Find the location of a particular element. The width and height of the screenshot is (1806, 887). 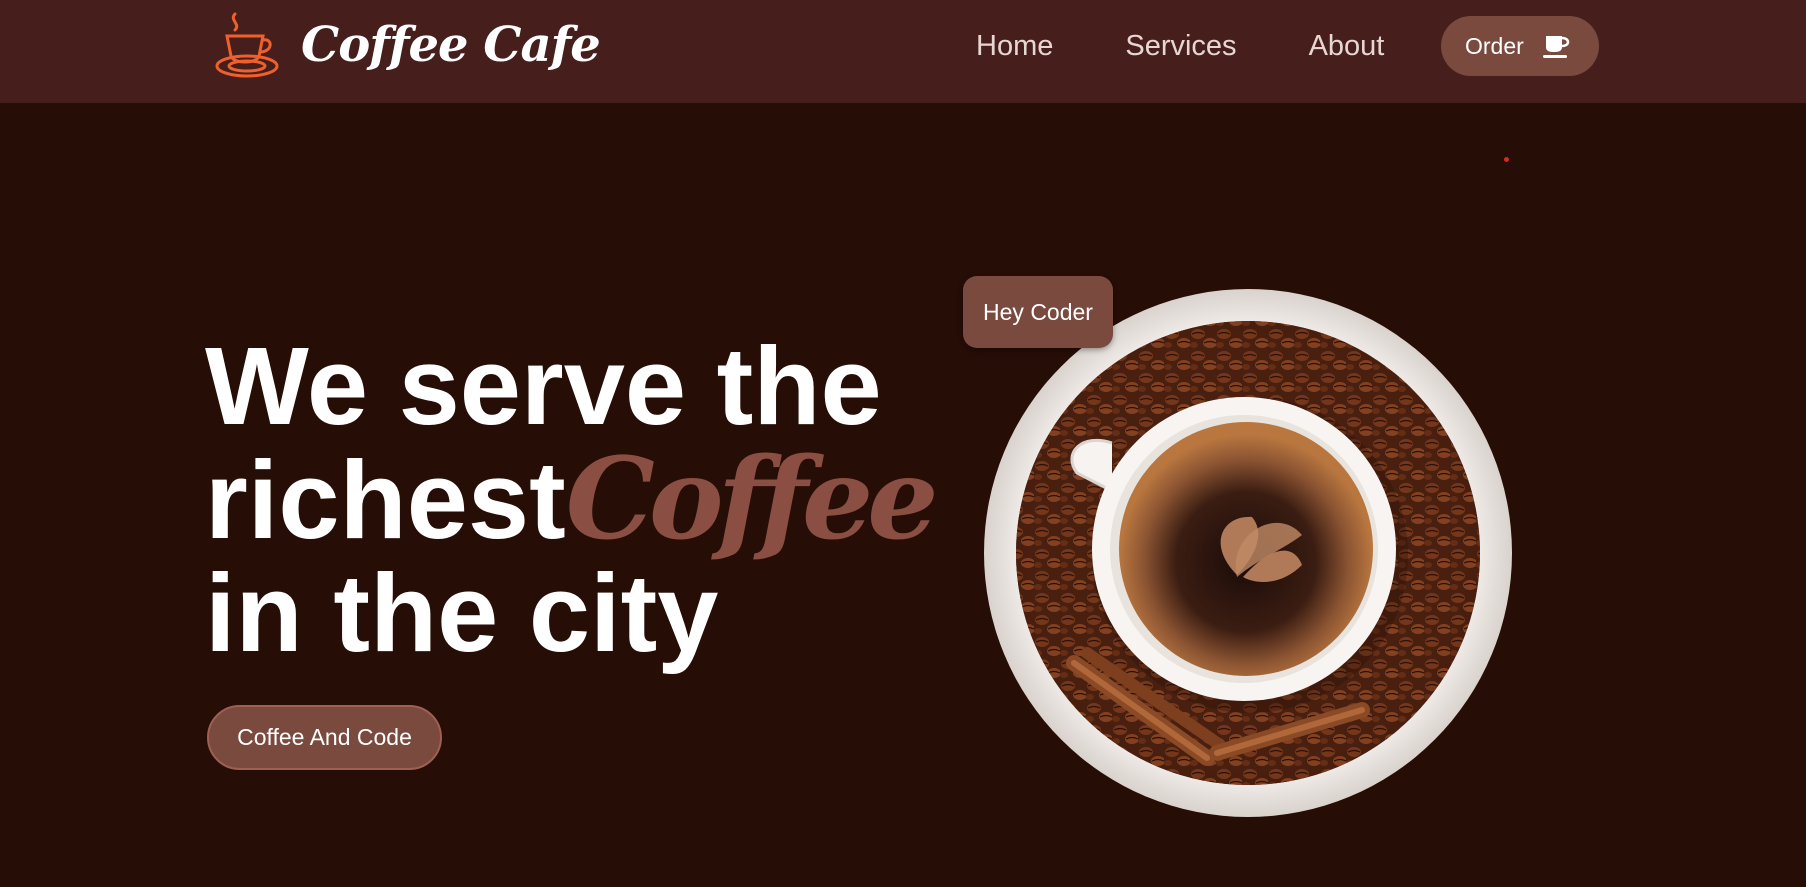

brand-name: Coffee Cafe is located at coordinates (451, 45).